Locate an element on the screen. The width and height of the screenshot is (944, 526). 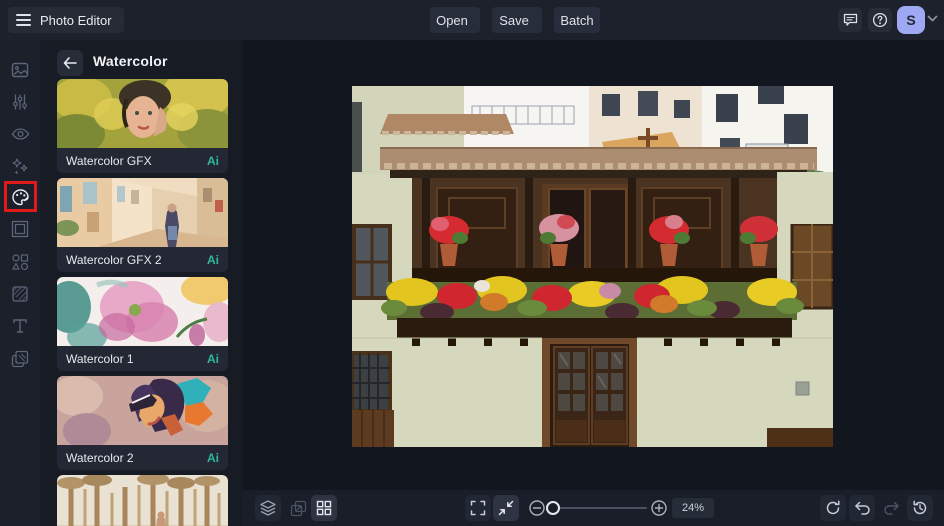
eye-icon is located at coordinates (20, 134).